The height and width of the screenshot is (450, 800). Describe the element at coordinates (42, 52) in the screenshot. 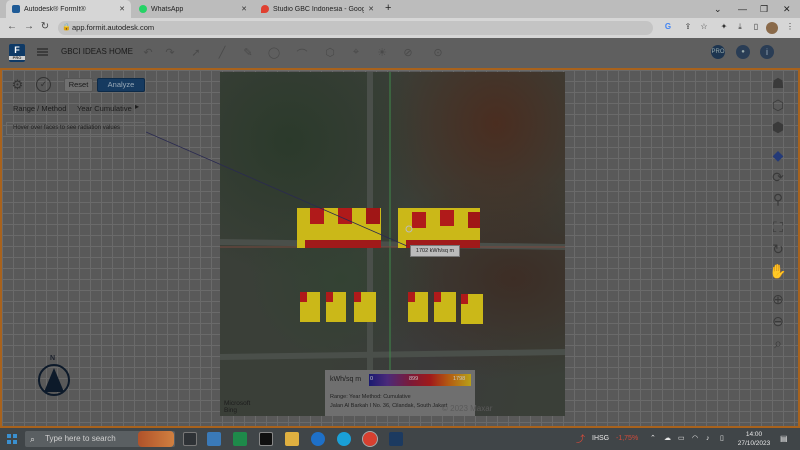

I see `menu-hamburger-icon` at that location.